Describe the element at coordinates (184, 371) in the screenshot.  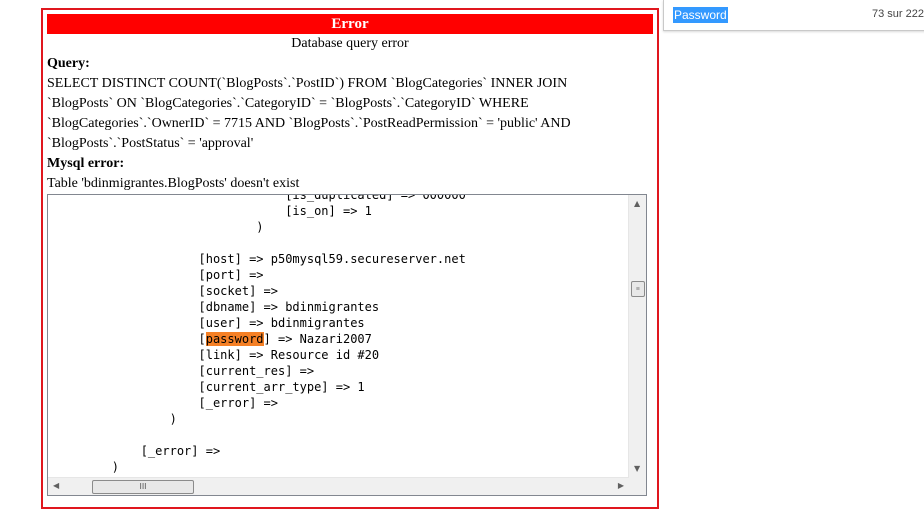
I see `dump-line: [current_res] =>` at that location.